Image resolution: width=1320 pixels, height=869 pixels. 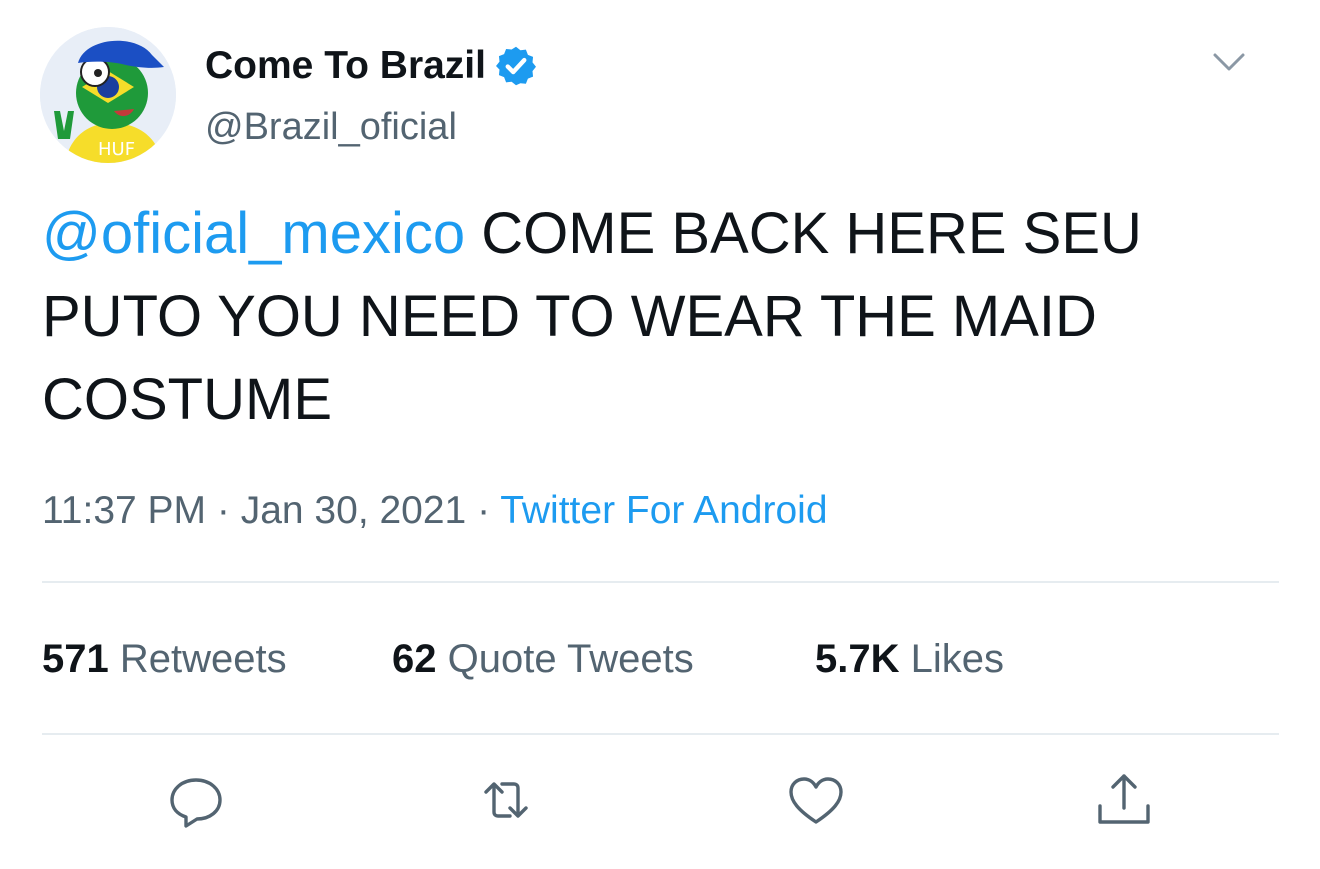 I want to click on likes-label: Likes, so click(x=957, y=659).